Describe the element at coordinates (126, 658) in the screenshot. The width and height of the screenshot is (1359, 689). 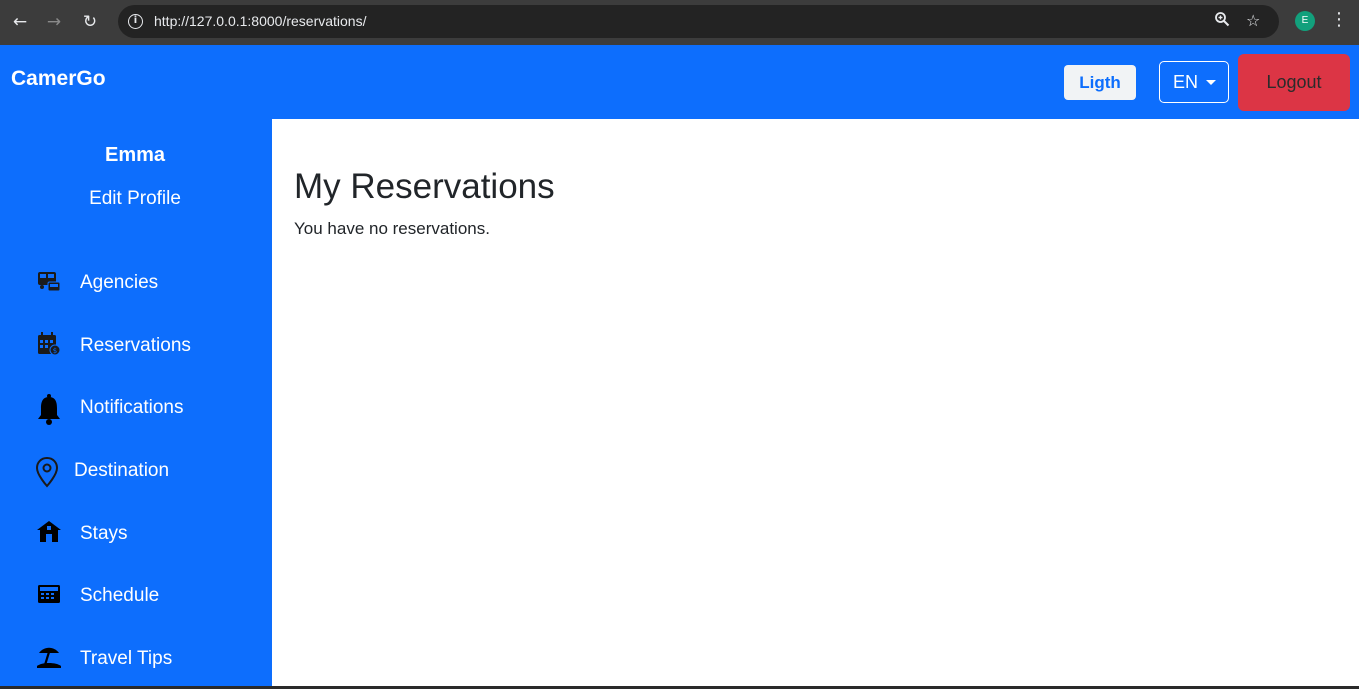
I see `sidebar-item-label: Travel Tips` at that location.